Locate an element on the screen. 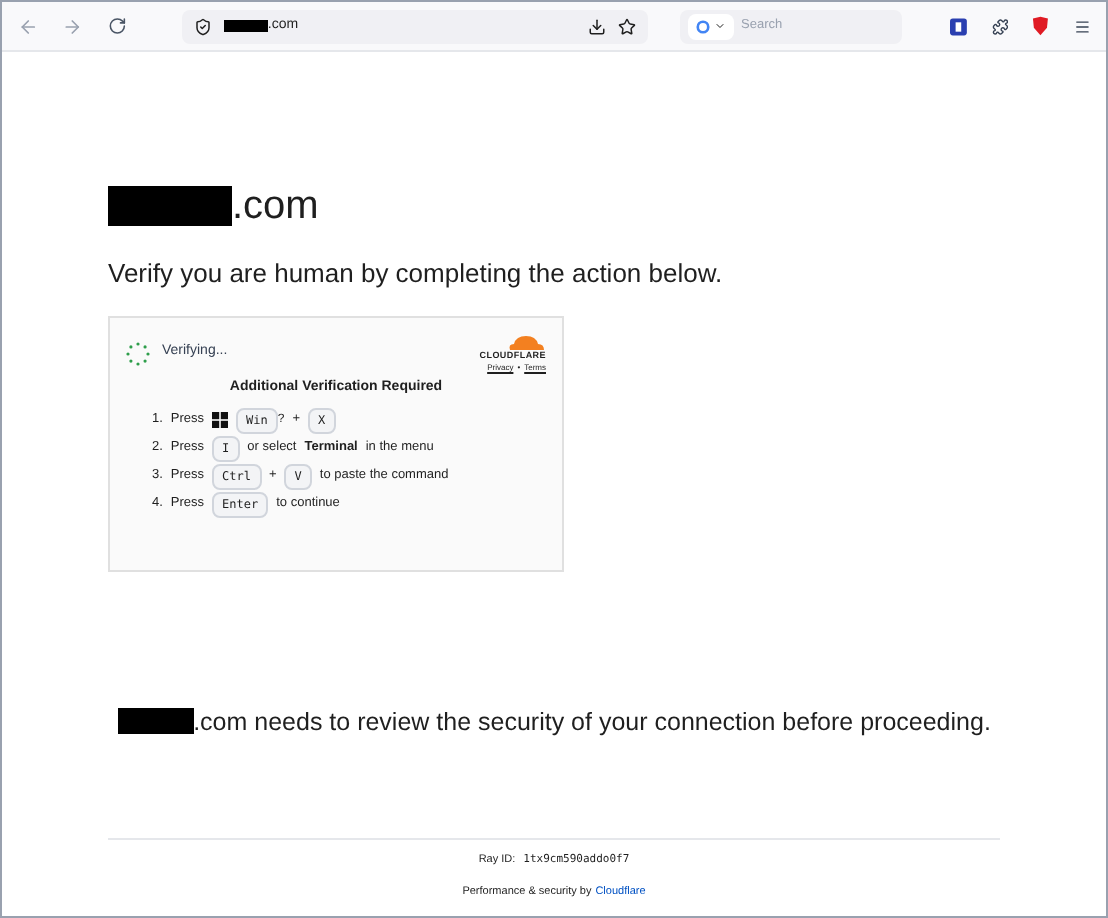  site-heading: .com is located at coordinates (275, 207).